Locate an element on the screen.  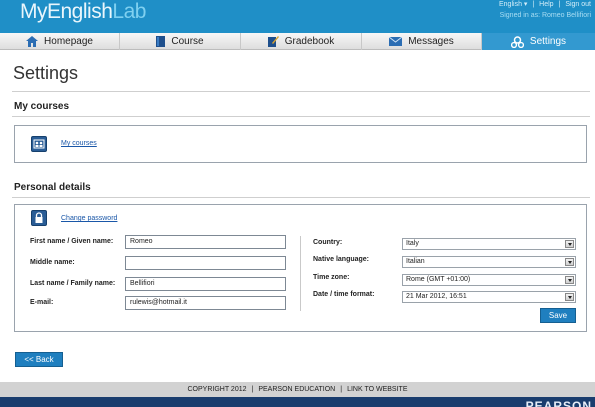
nav-gradebook: Gradebook is located at coordinates (301, 41).